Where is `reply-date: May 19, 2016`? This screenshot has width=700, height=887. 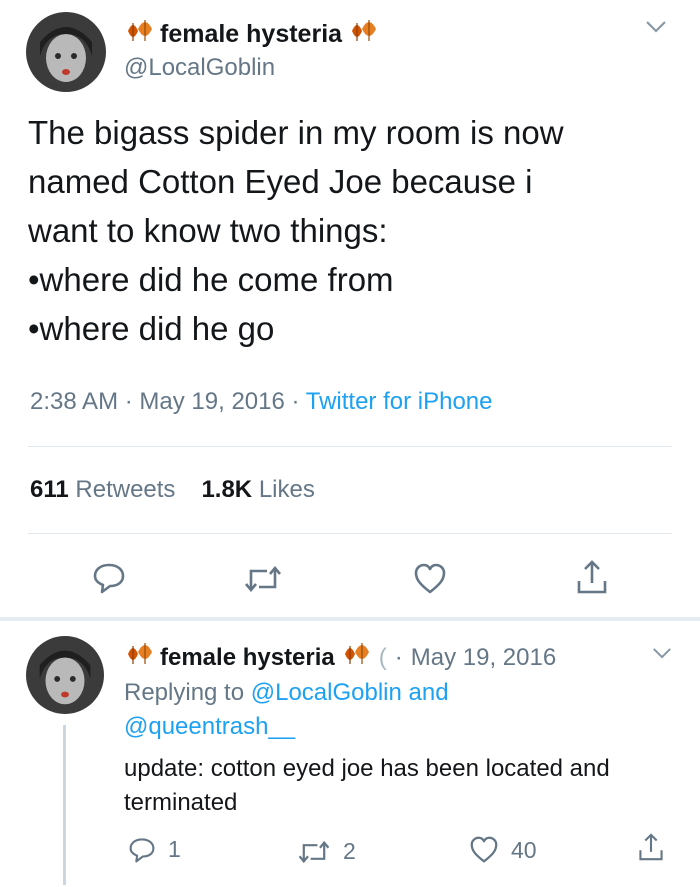 reply-date: May 19, 2016 is located at coordinates (483, 658).